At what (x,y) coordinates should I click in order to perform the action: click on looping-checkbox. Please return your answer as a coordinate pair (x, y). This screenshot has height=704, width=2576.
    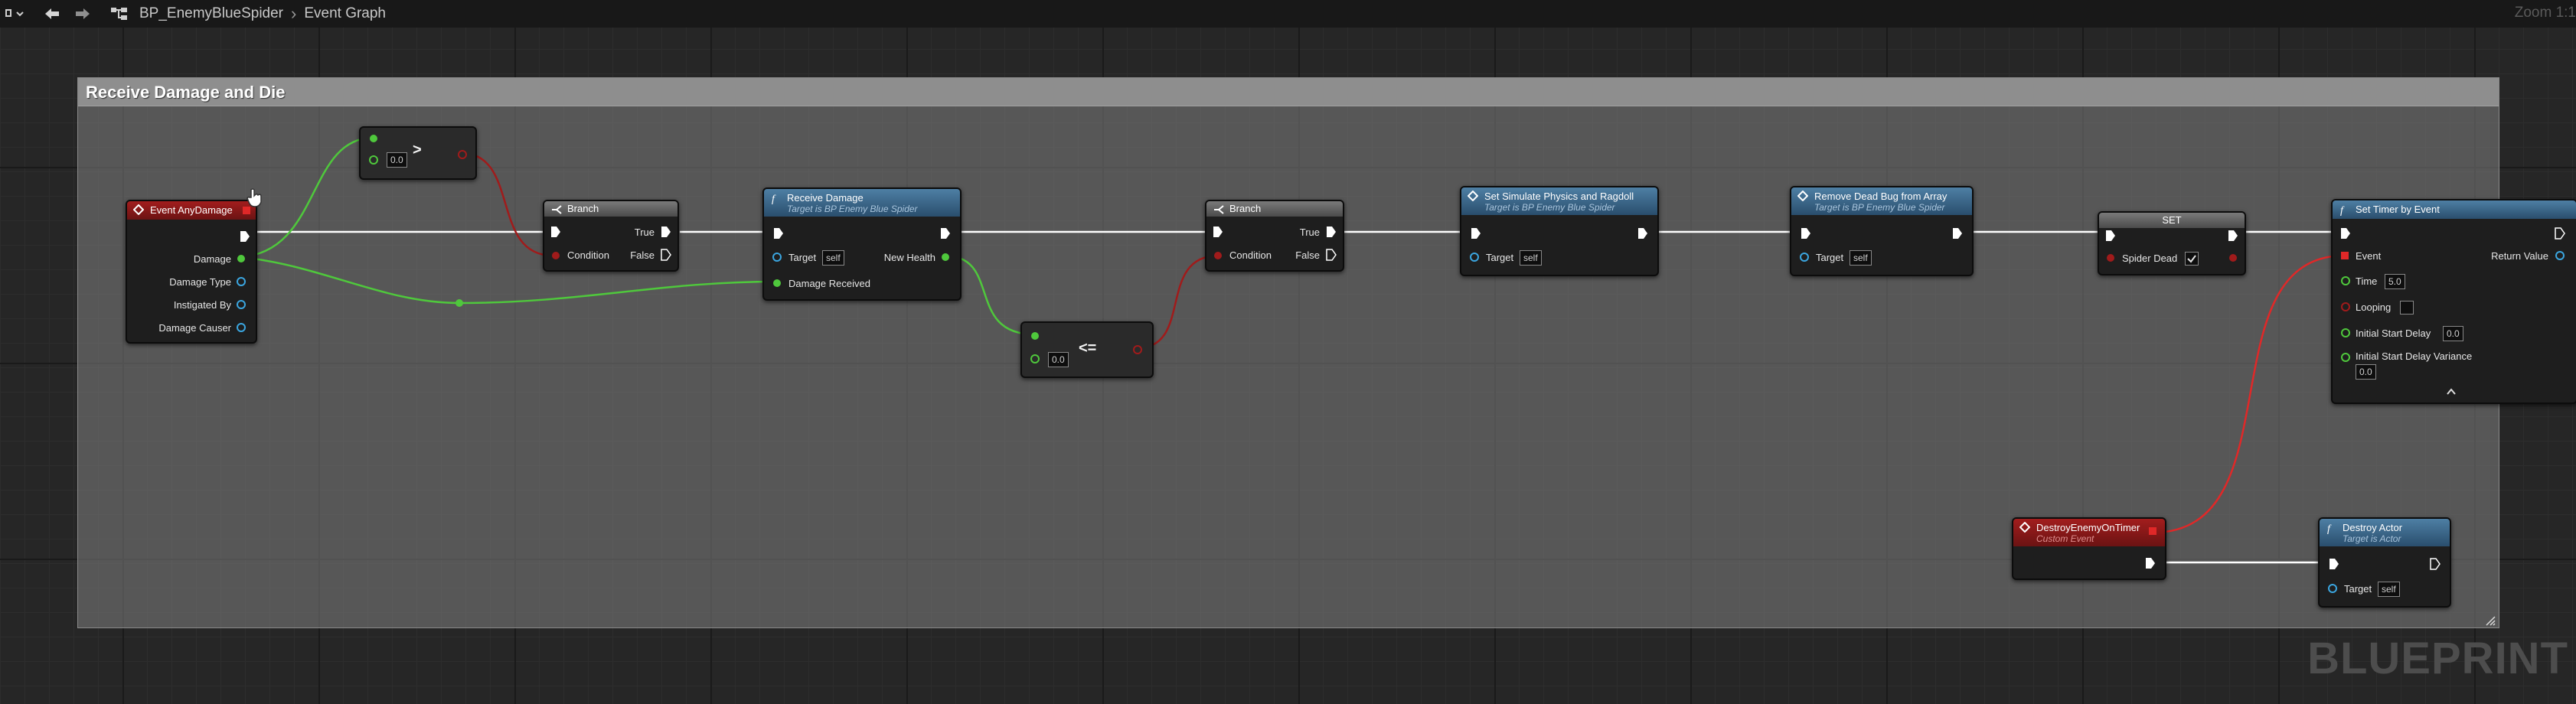
    Looking at the image, I should click on (2407, 308).